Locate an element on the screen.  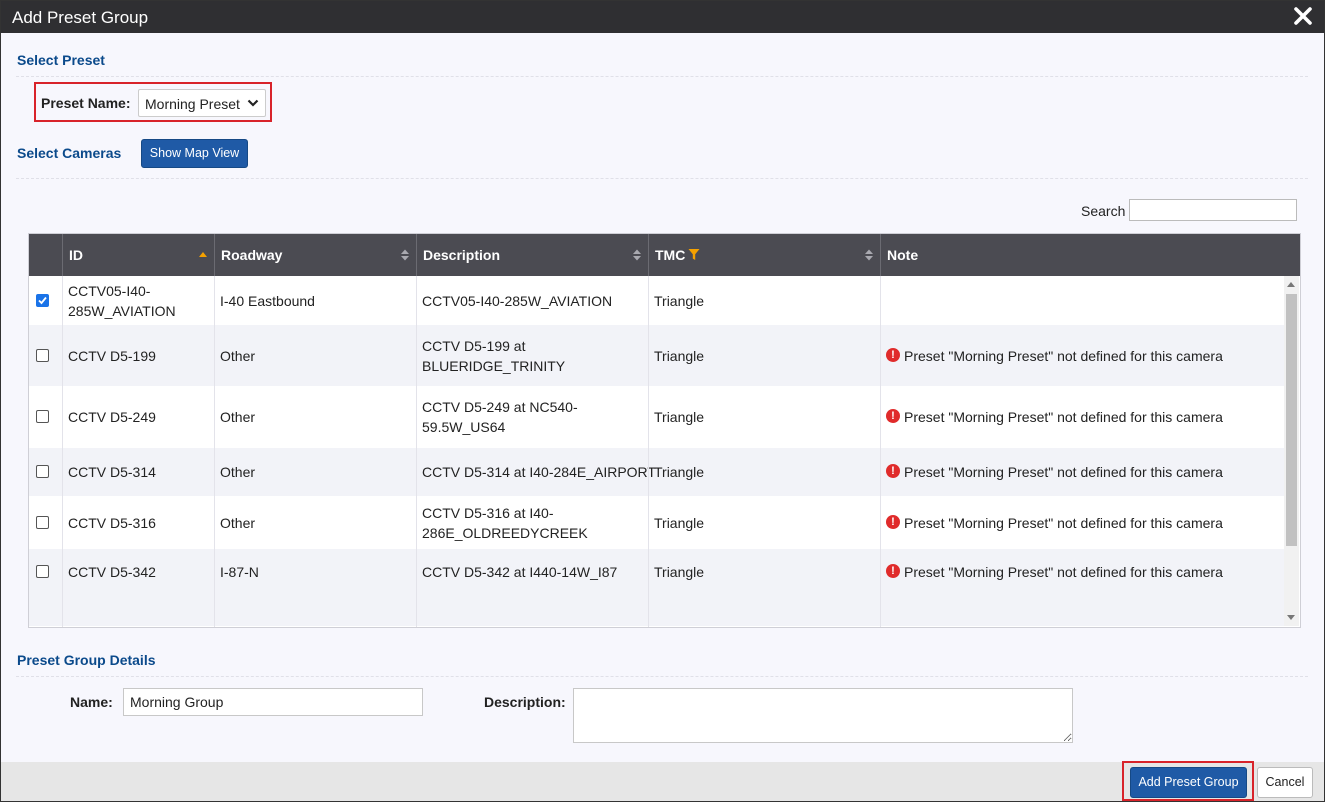
cell-description: CCTV05-I40-285W_AVIATION is located at coordinates (534, 301).